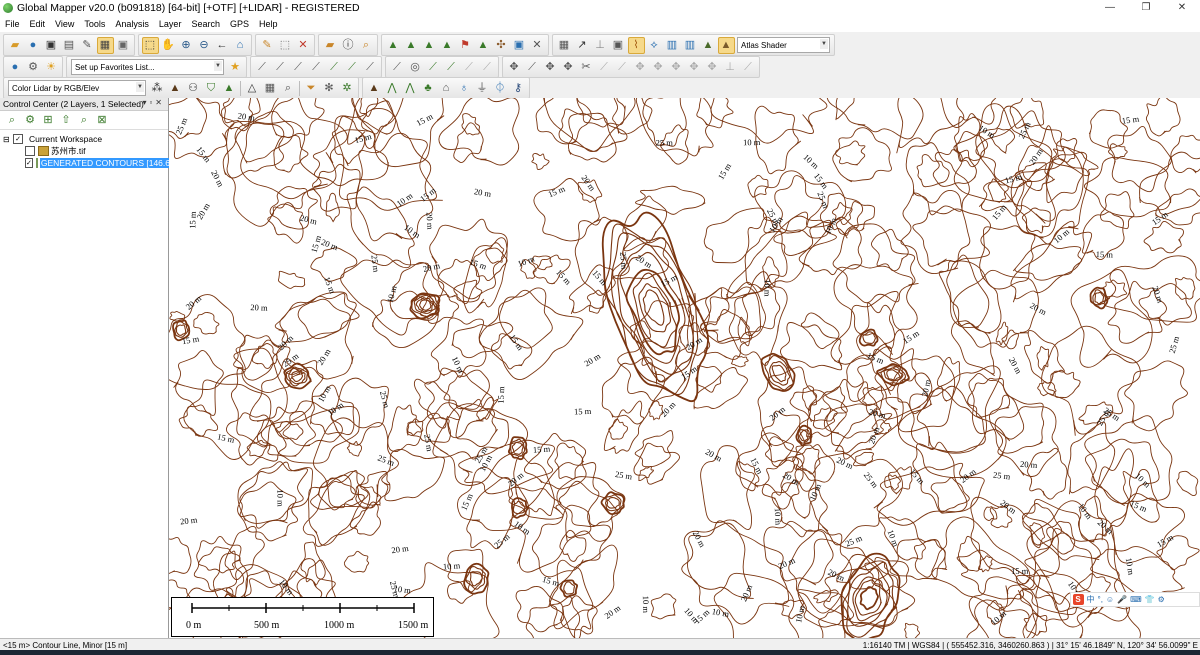  I want to click on move-6-icon: ⟋, so click(622, 67).